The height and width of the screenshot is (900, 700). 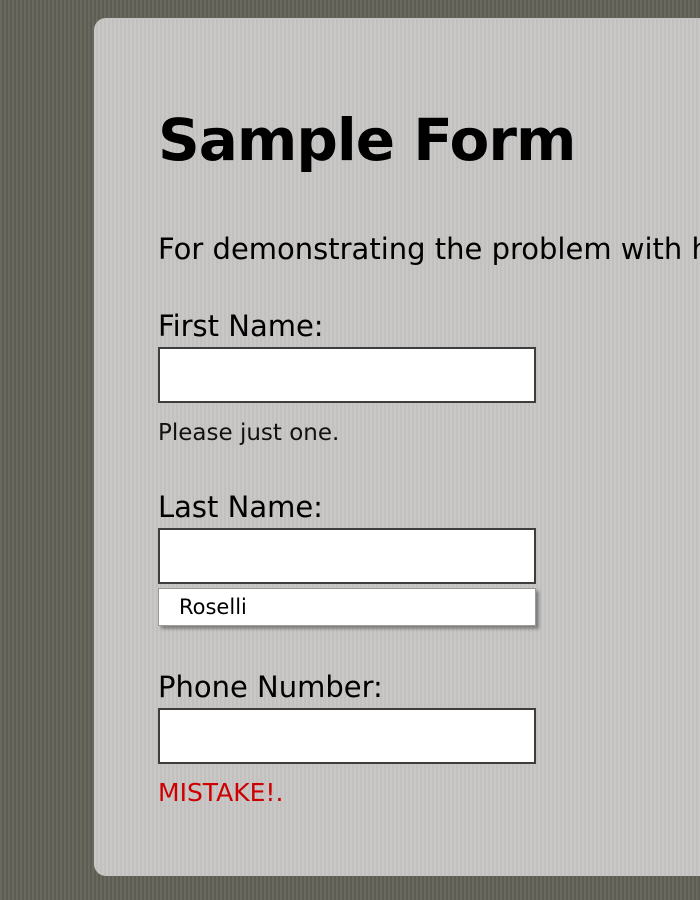 What do you see at coordinates (367, 140) in the screenshot?
I see `page-title: Sample Form` at bounding box center [367, 140].